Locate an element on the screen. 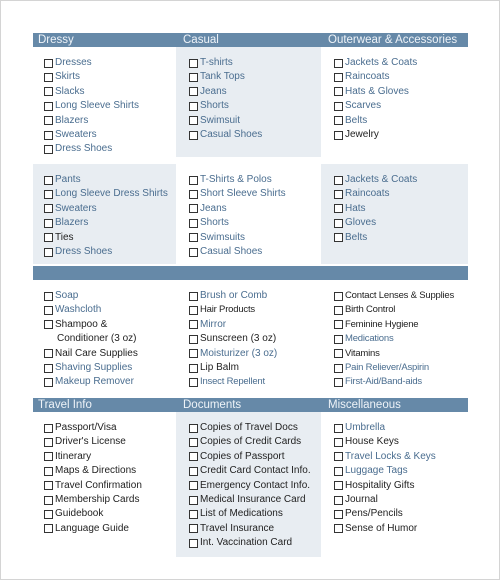 This screenshot has height=580, width=500. checklist-item: Pants is located at coordinates (62, 180).